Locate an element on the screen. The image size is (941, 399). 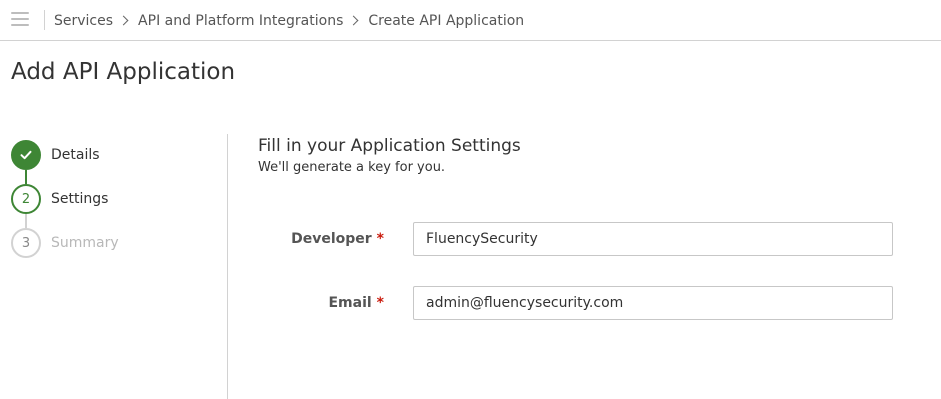
panel-divider is located at coordinates (227, 266).